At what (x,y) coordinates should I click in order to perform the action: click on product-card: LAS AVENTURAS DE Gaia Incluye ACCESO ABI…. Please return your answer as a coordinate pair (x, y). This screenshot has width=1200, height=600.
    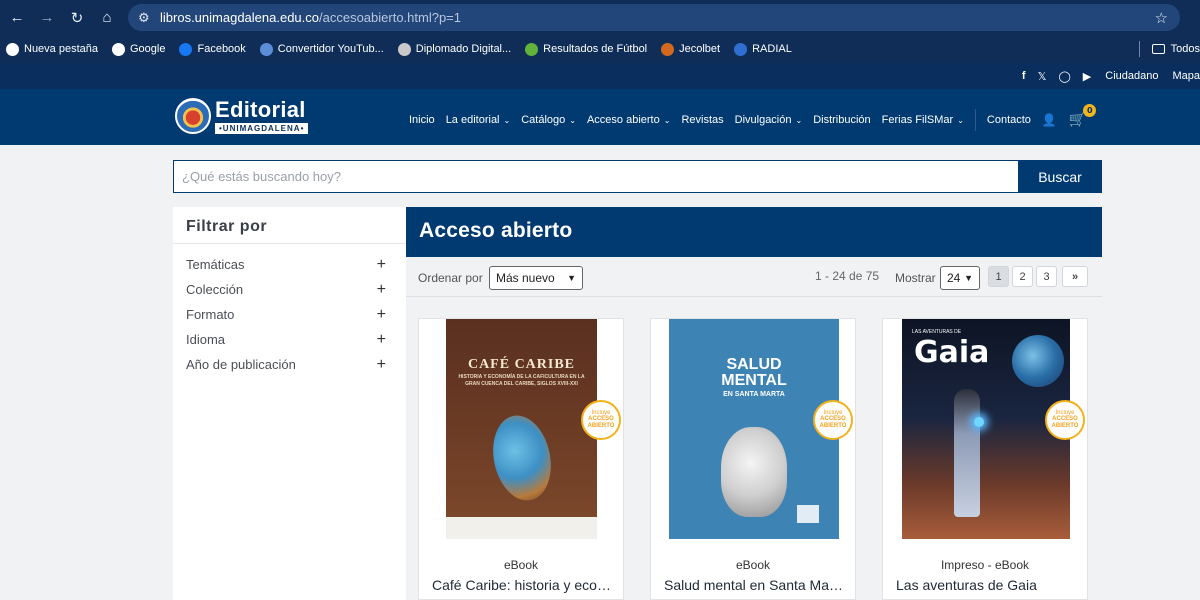
    Looking at the image, I should click on (985, 459).